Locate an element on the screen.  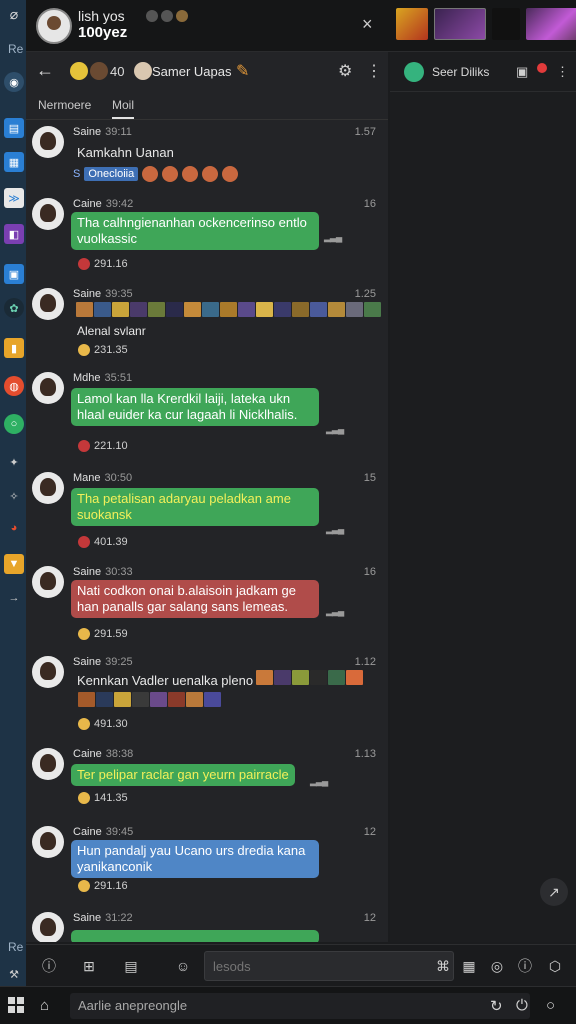
message-tag: Onecloiia is located at coordinates (111, 174).